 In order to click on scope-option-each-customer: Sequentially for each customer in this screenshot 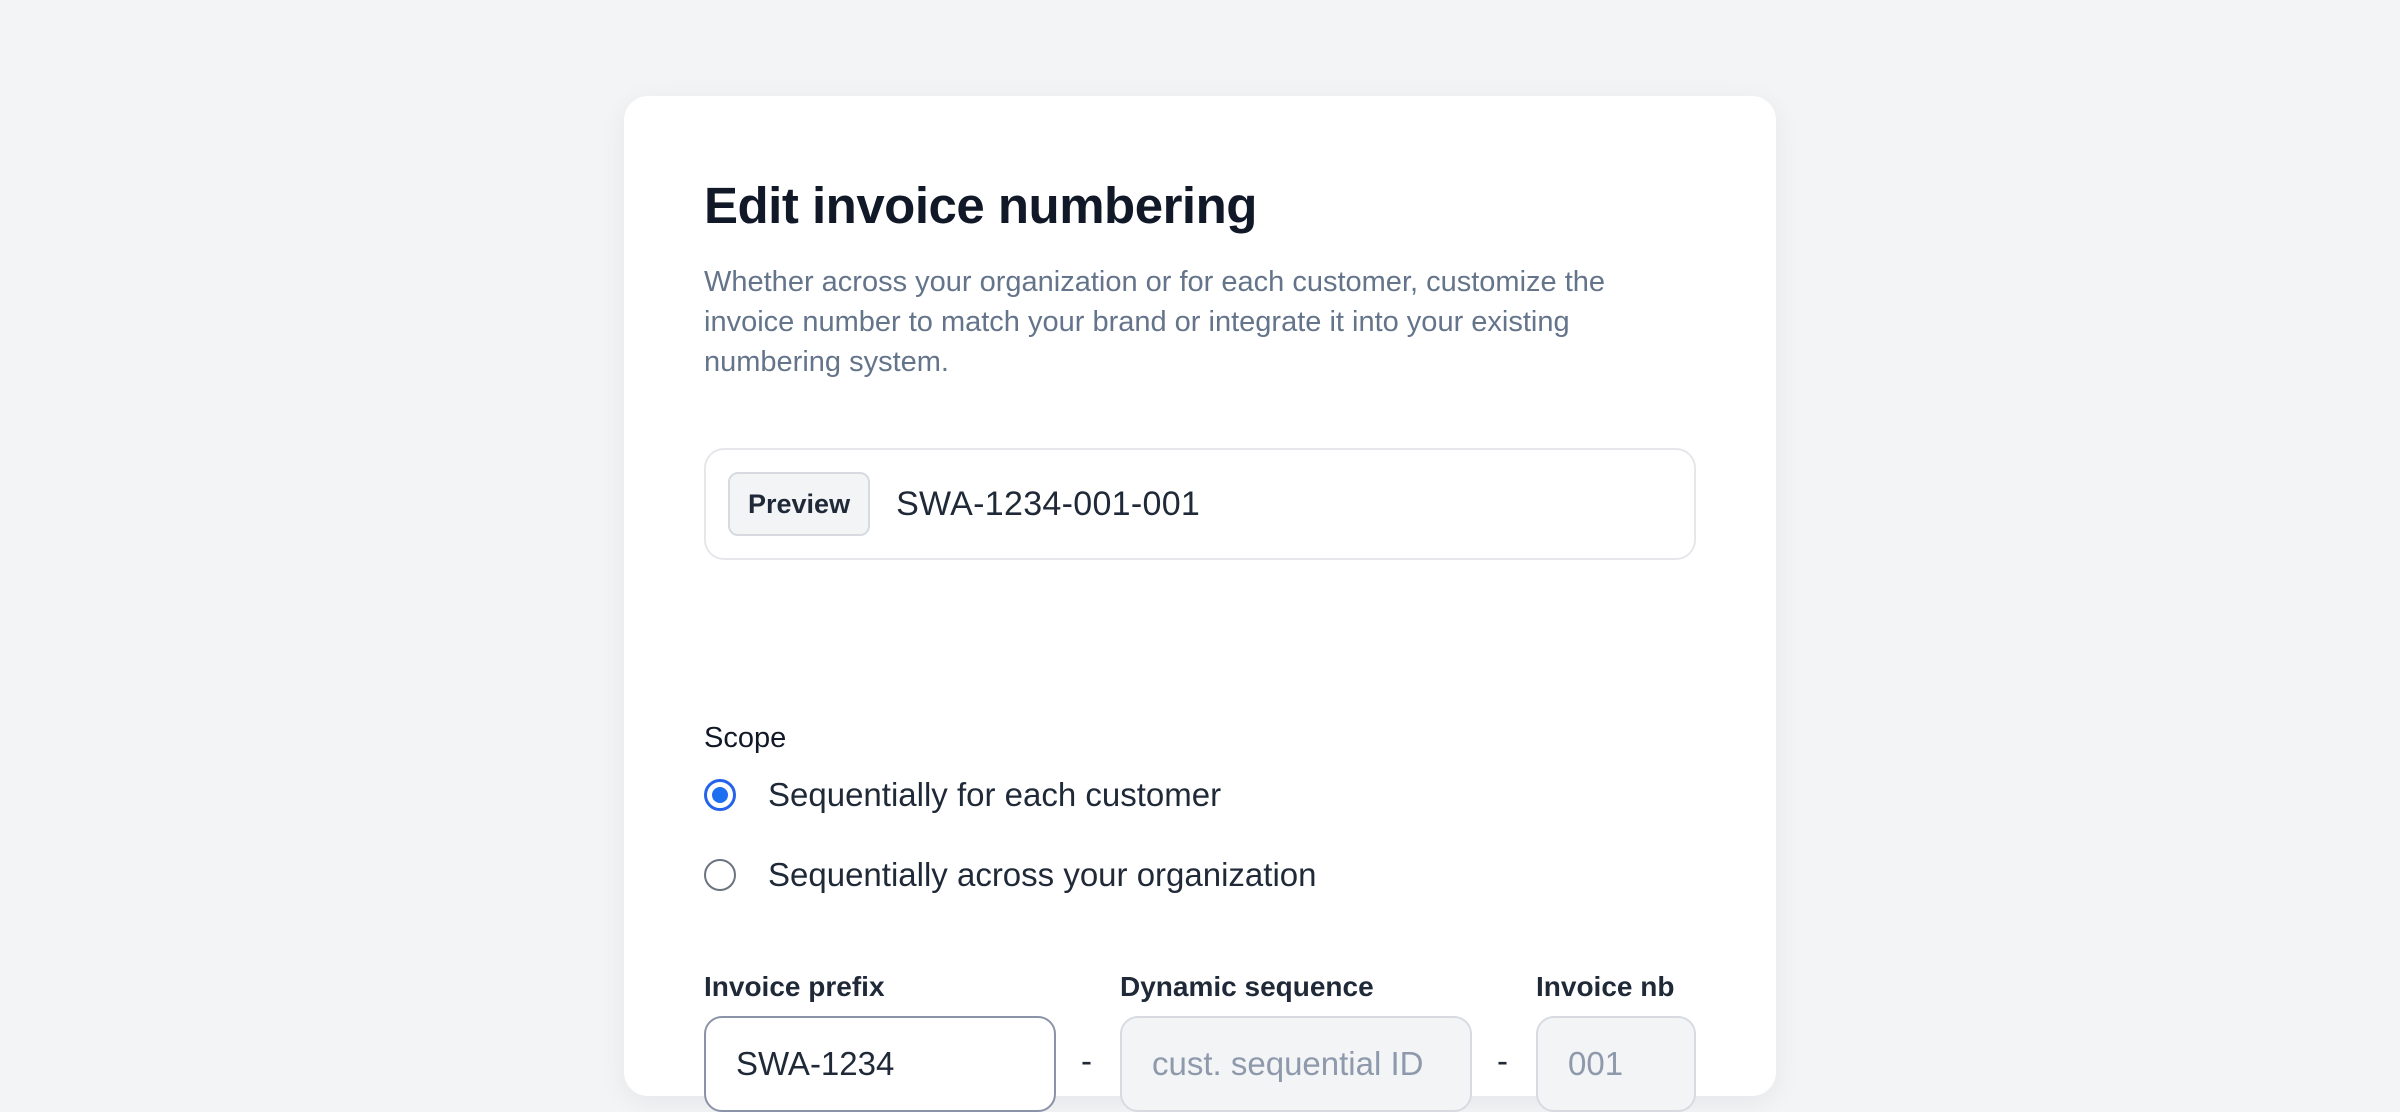, I will do `click(962, 795)`.